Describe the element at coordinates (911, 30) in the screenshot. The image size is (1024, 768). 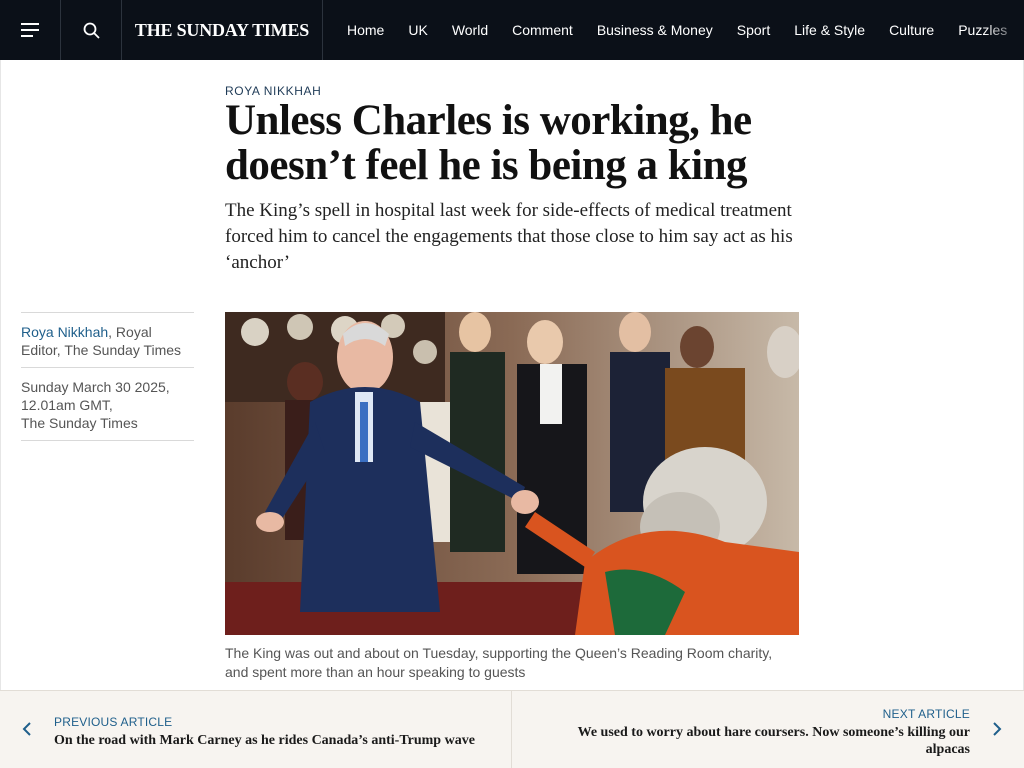
I see `nav-link-culture: Culture` at that location.